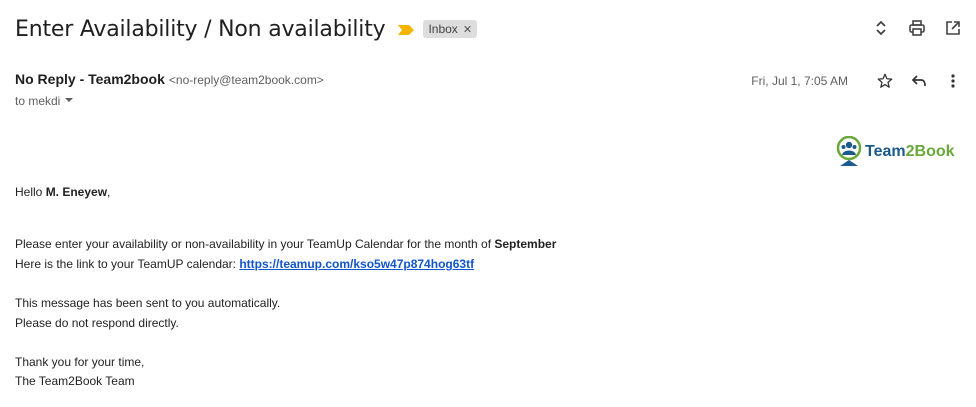 The image size is (976, 407). What do you see at coordinates (246, 80) in the screenshot?
I see `sender-email: <no-reply@team2book.com>` at bounding box center [246, 80].